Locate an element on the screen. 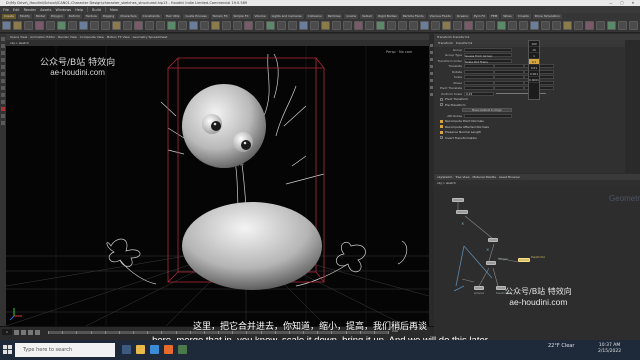  shelf-tab: Oceans is located at coordinates (462, 16).